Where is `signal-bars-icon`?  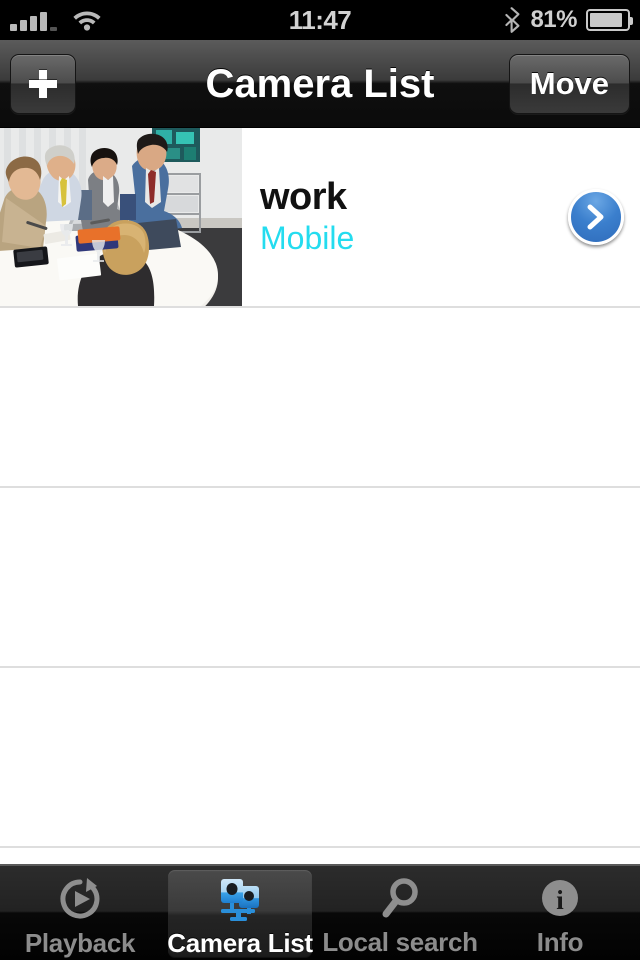 signal-bars-icon is located at coordinates (33, 21).